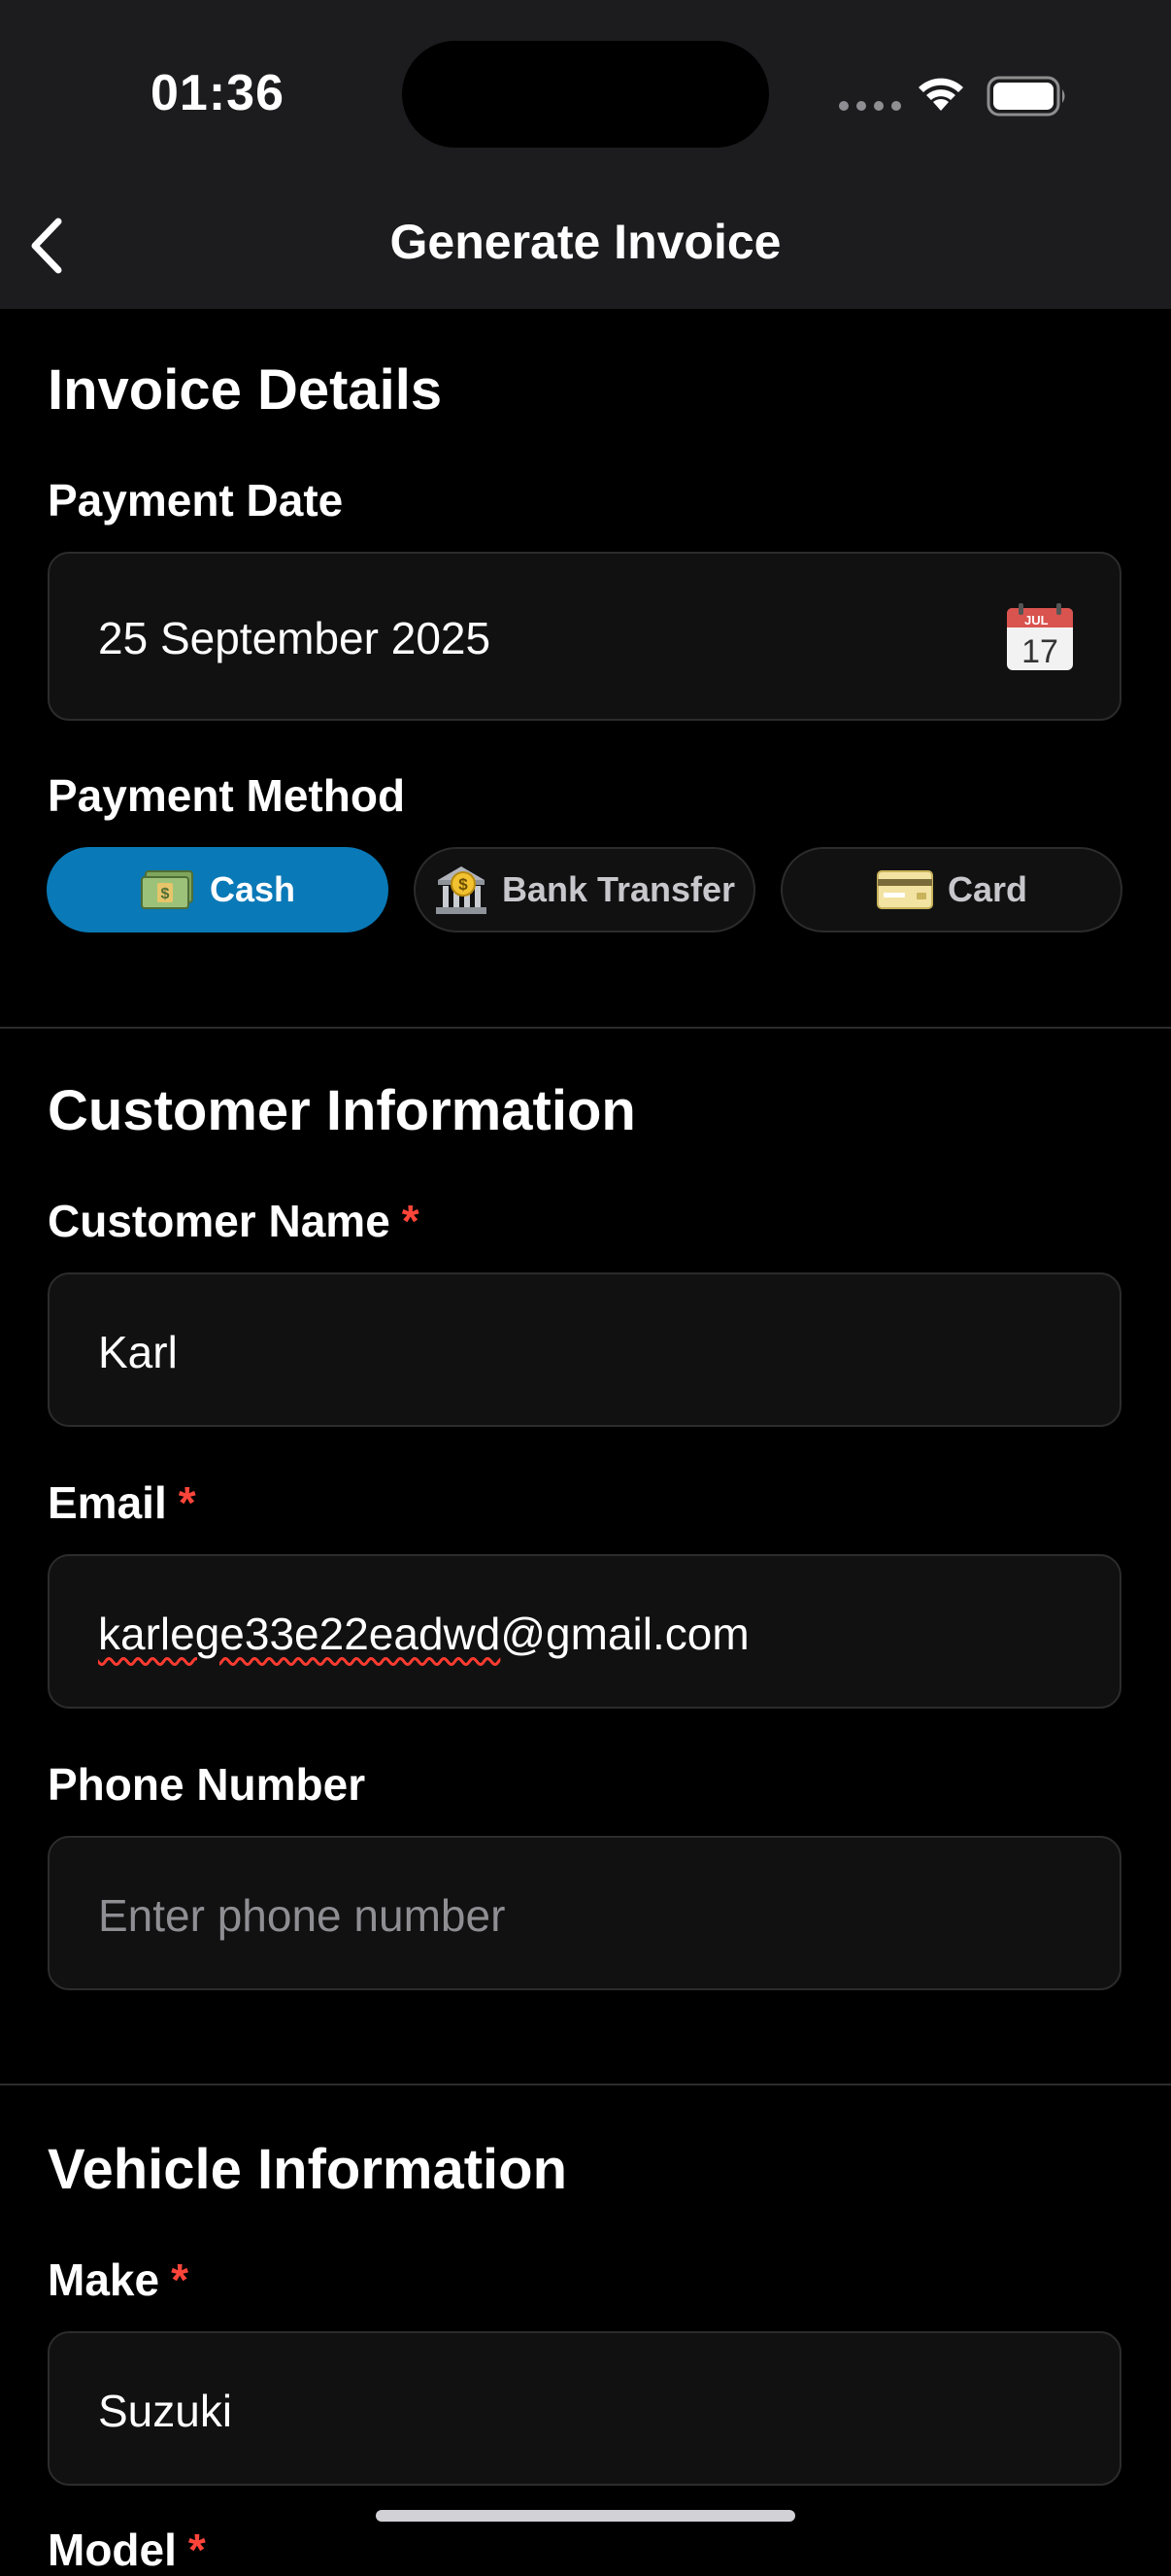 This screenshot has width=1171, height=2576. What do you see at coordinates (233, 1221) in the screenshot?
I see `customer-name-label: Customer Name *` at bounding box center [233, 1221].